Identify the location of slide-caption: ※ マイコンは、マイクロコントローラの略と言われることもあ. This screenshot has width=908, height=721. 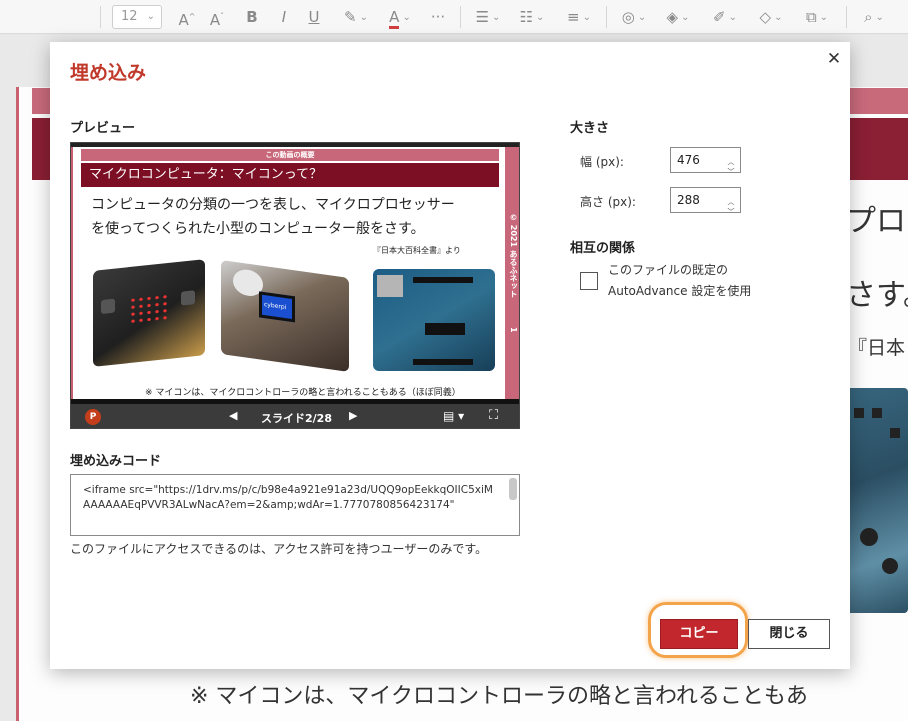
(499, 696).